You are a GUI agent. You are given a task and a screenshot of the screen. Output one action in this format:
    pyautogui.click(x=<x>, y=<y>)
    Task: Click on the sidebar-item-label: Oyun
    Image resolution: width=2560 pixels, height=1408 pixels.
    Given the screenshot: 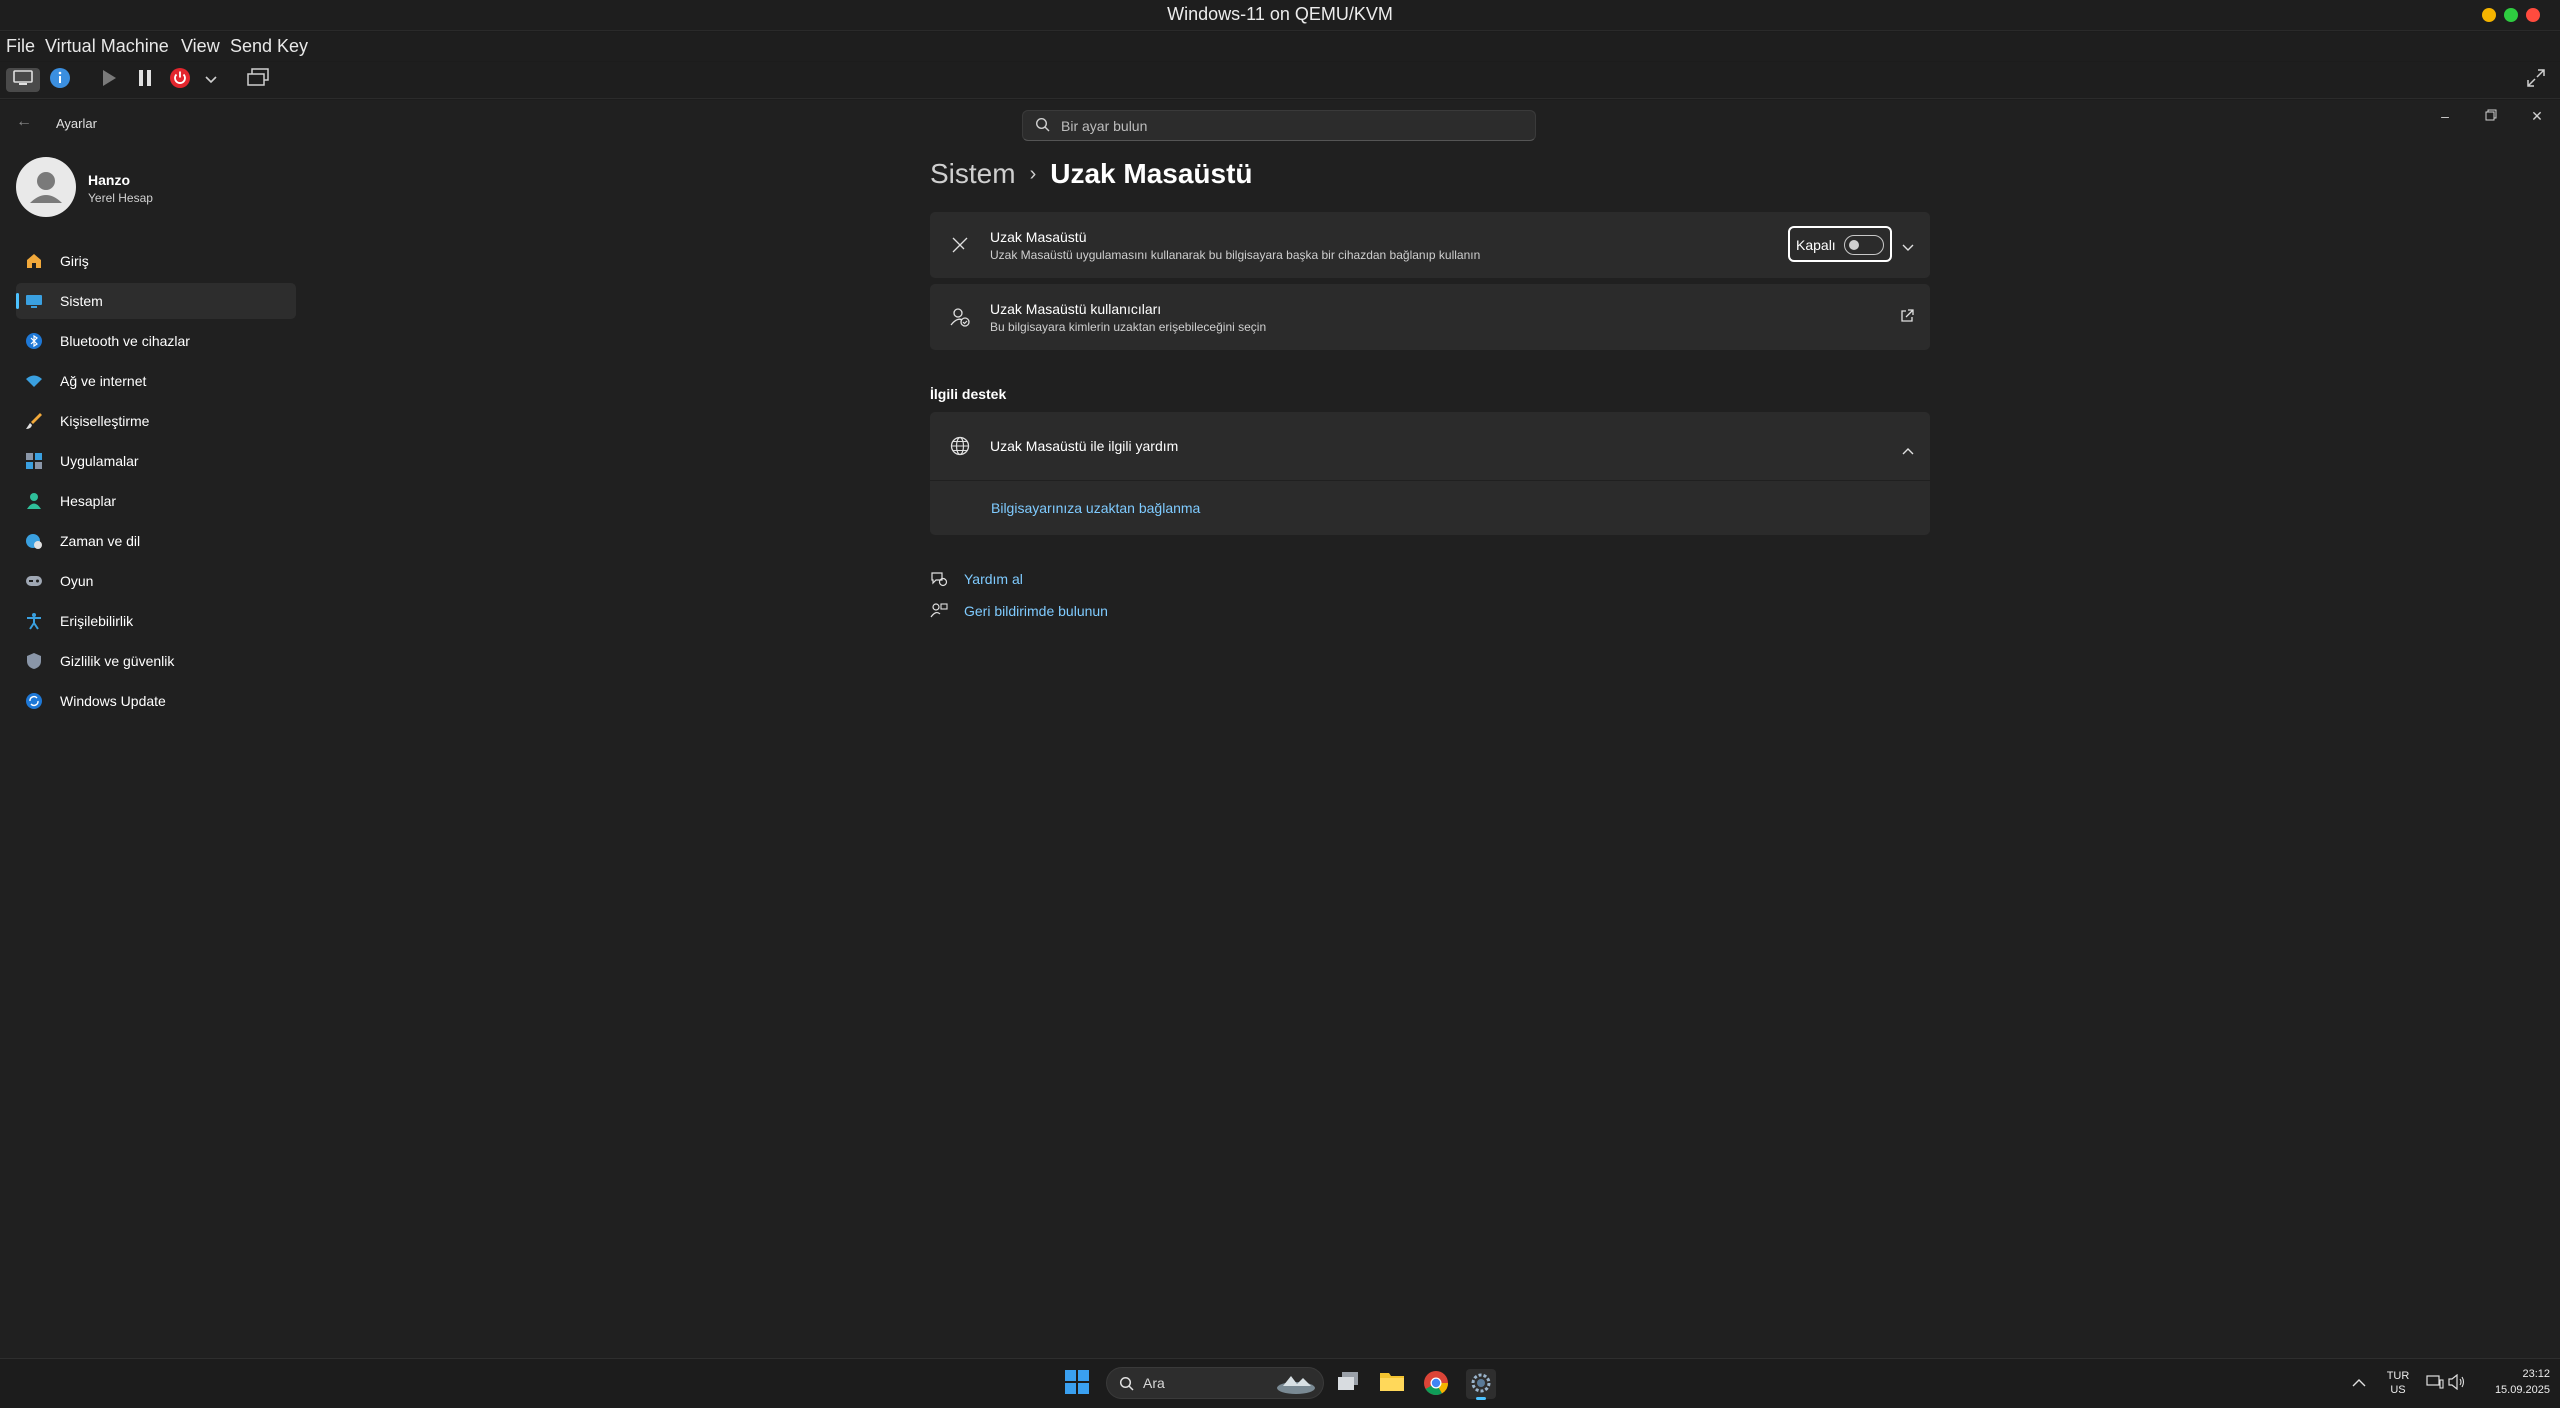 What is the action you would take?
    pyautogui.click(x=77, y=581)
    